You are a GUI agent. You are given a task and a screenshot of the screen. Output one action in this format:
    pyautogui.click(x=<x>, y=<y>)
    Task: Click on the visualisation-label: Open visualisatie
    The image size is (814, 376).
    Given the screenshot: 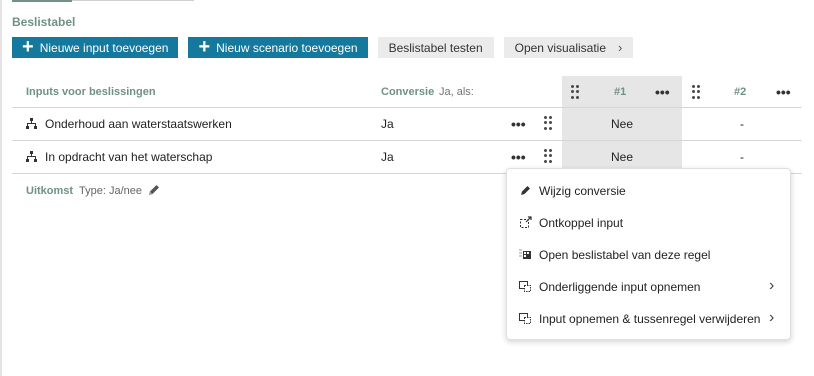 What is the action you would take?
    pyautogui.click(x=560, y=47)
    